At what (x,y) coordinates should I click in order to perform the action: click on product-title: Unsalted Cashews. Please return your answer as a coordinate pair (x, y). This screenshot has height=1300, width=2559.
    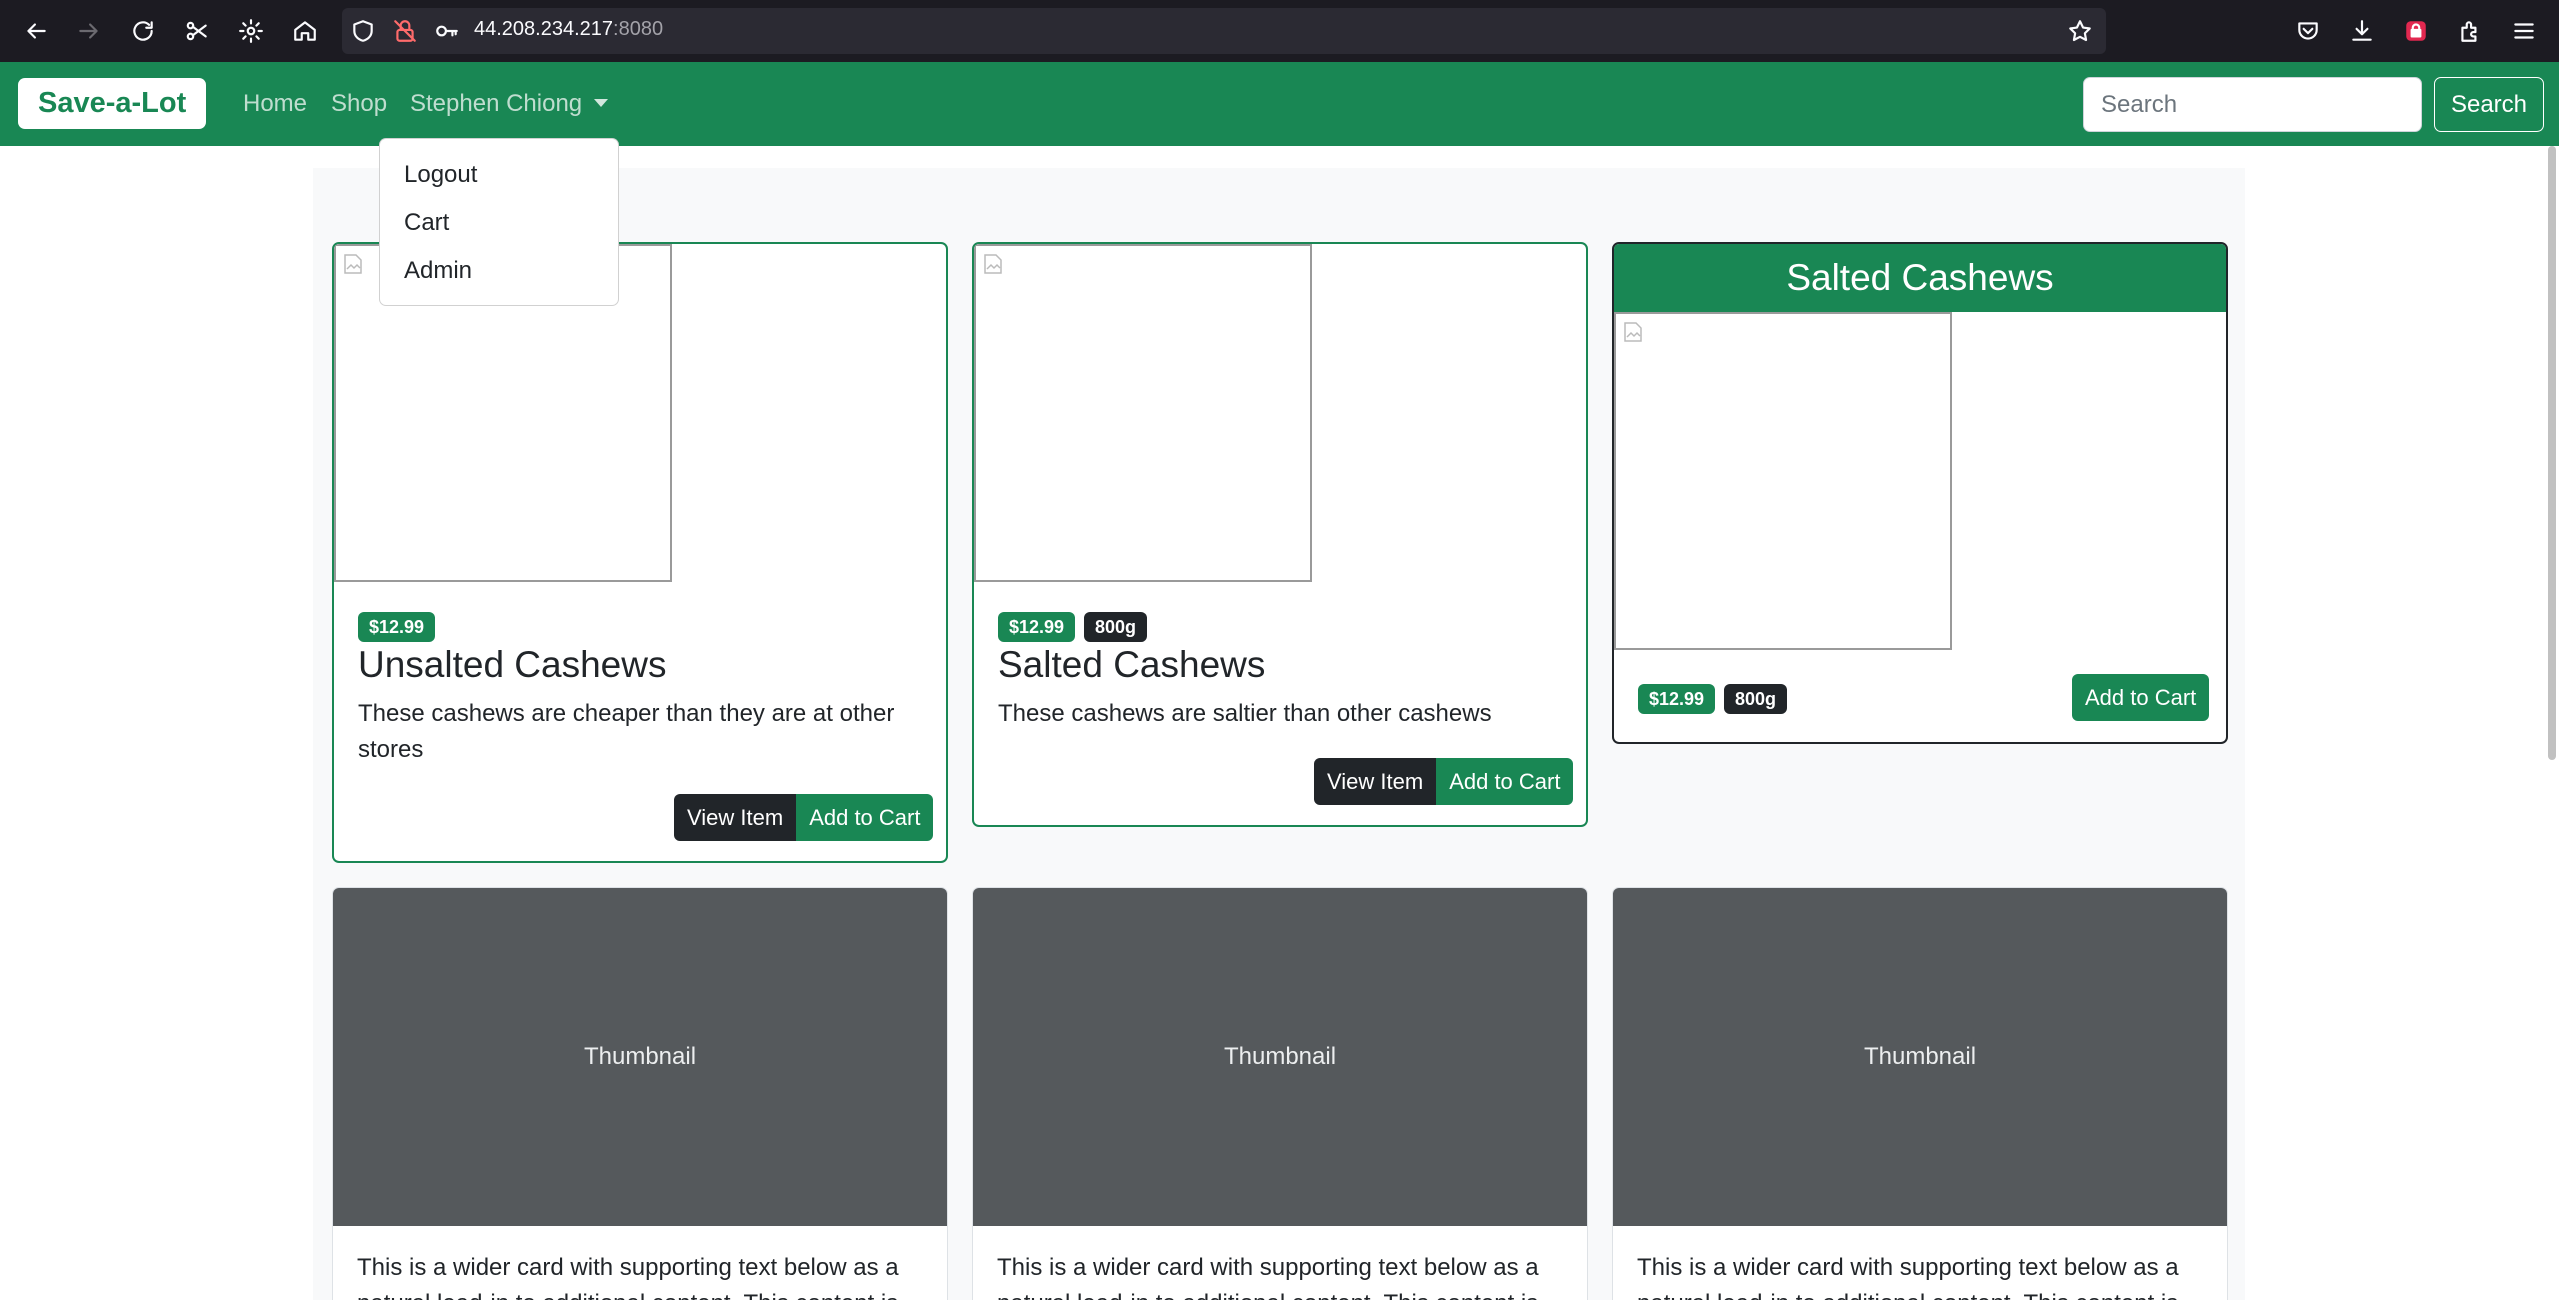
    Looking at the image, I should click on (512, 664).